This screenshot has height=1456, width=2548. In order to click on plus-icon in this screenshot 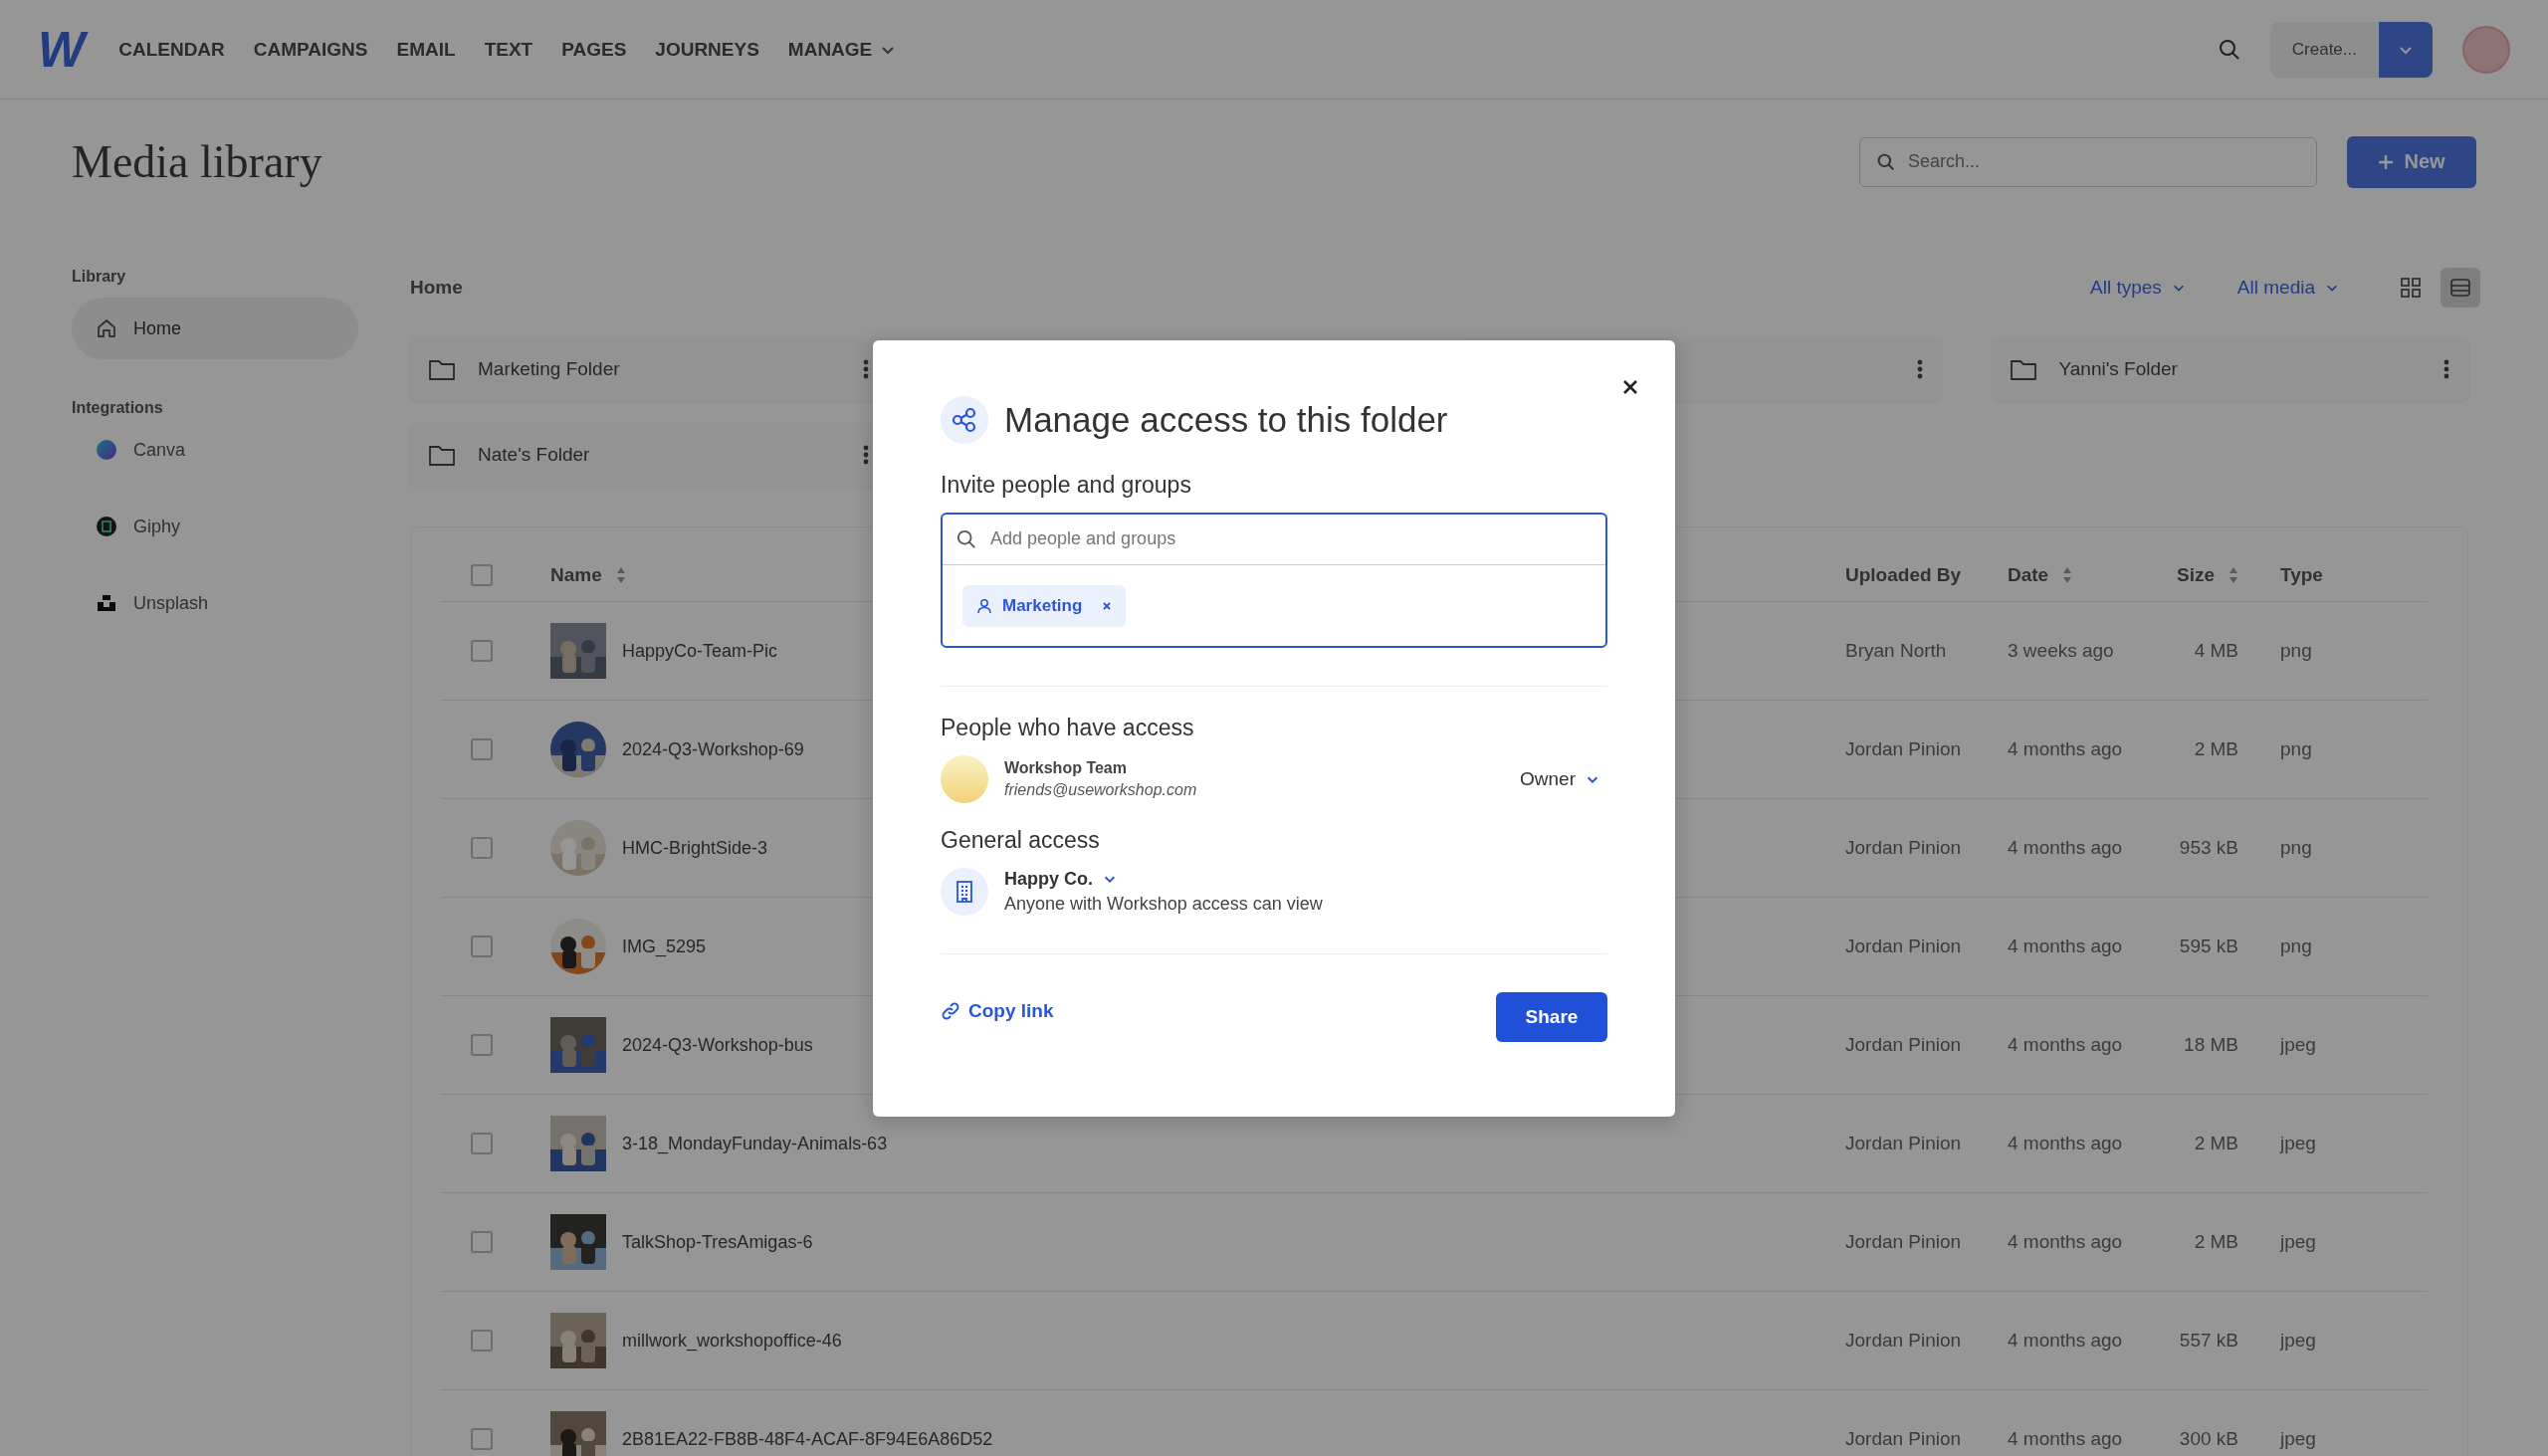, I will do `click(2386, 161)`.